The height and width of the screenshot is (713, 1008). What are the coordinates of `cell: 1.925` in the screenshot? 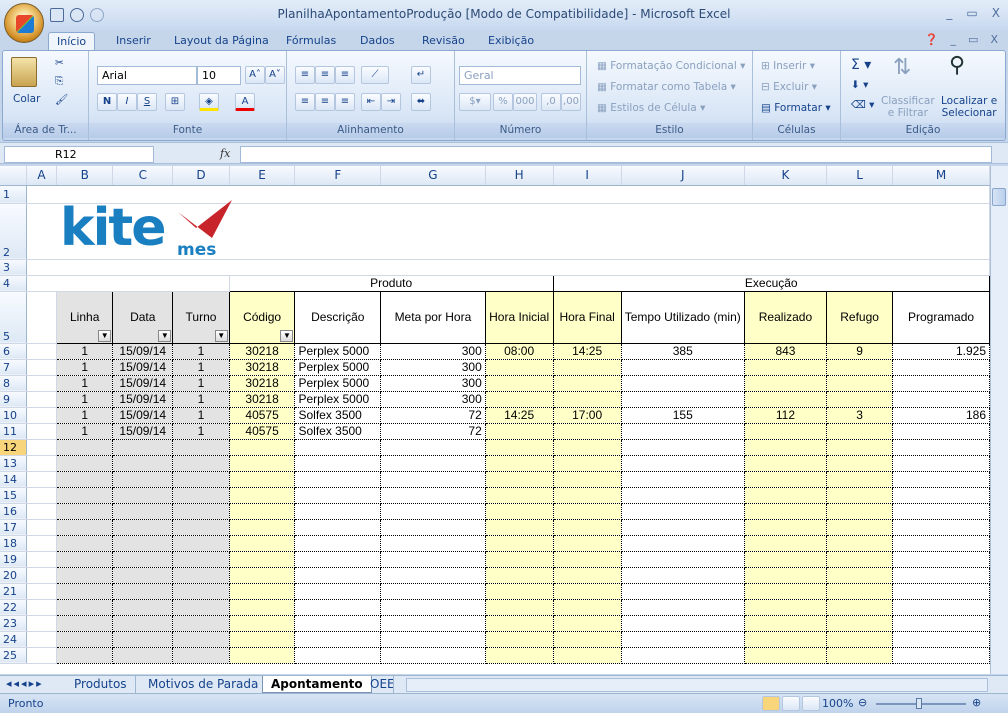 It's located at (941, 351).